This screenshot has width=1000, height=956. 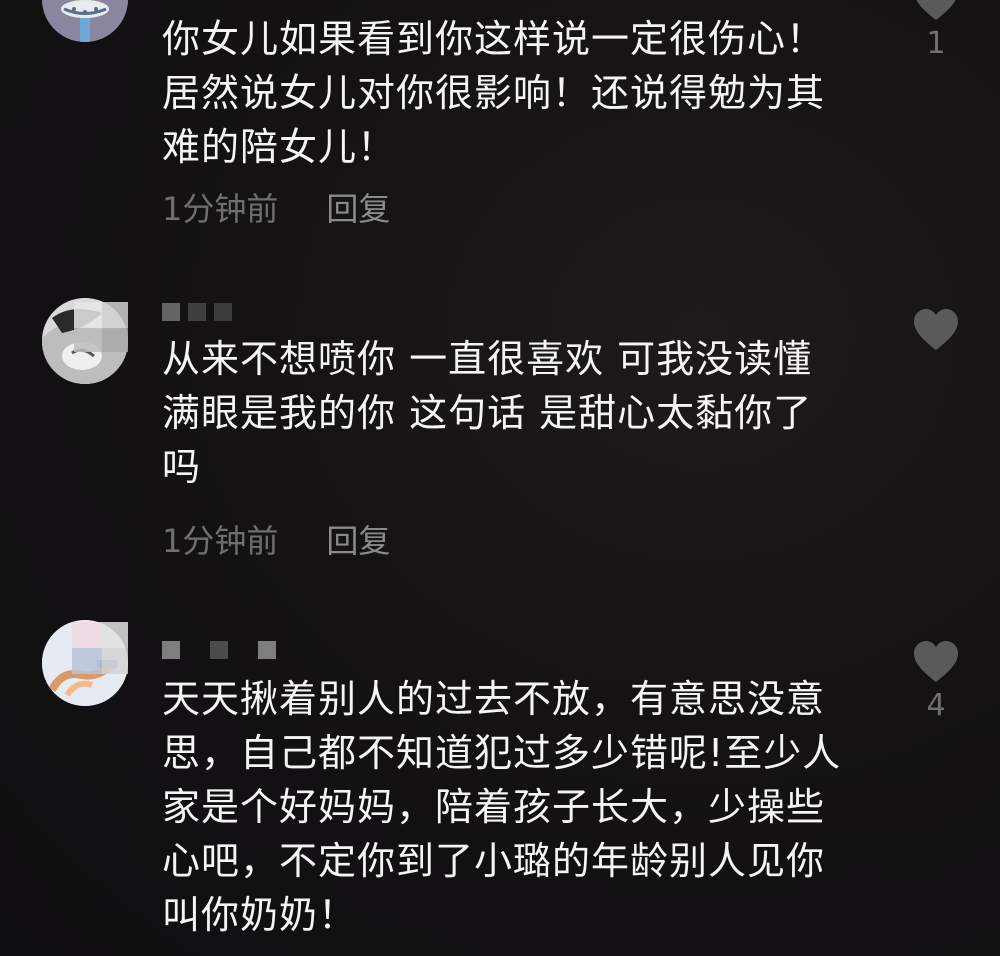 I want to click on like-button, so click(x=936, y=332).